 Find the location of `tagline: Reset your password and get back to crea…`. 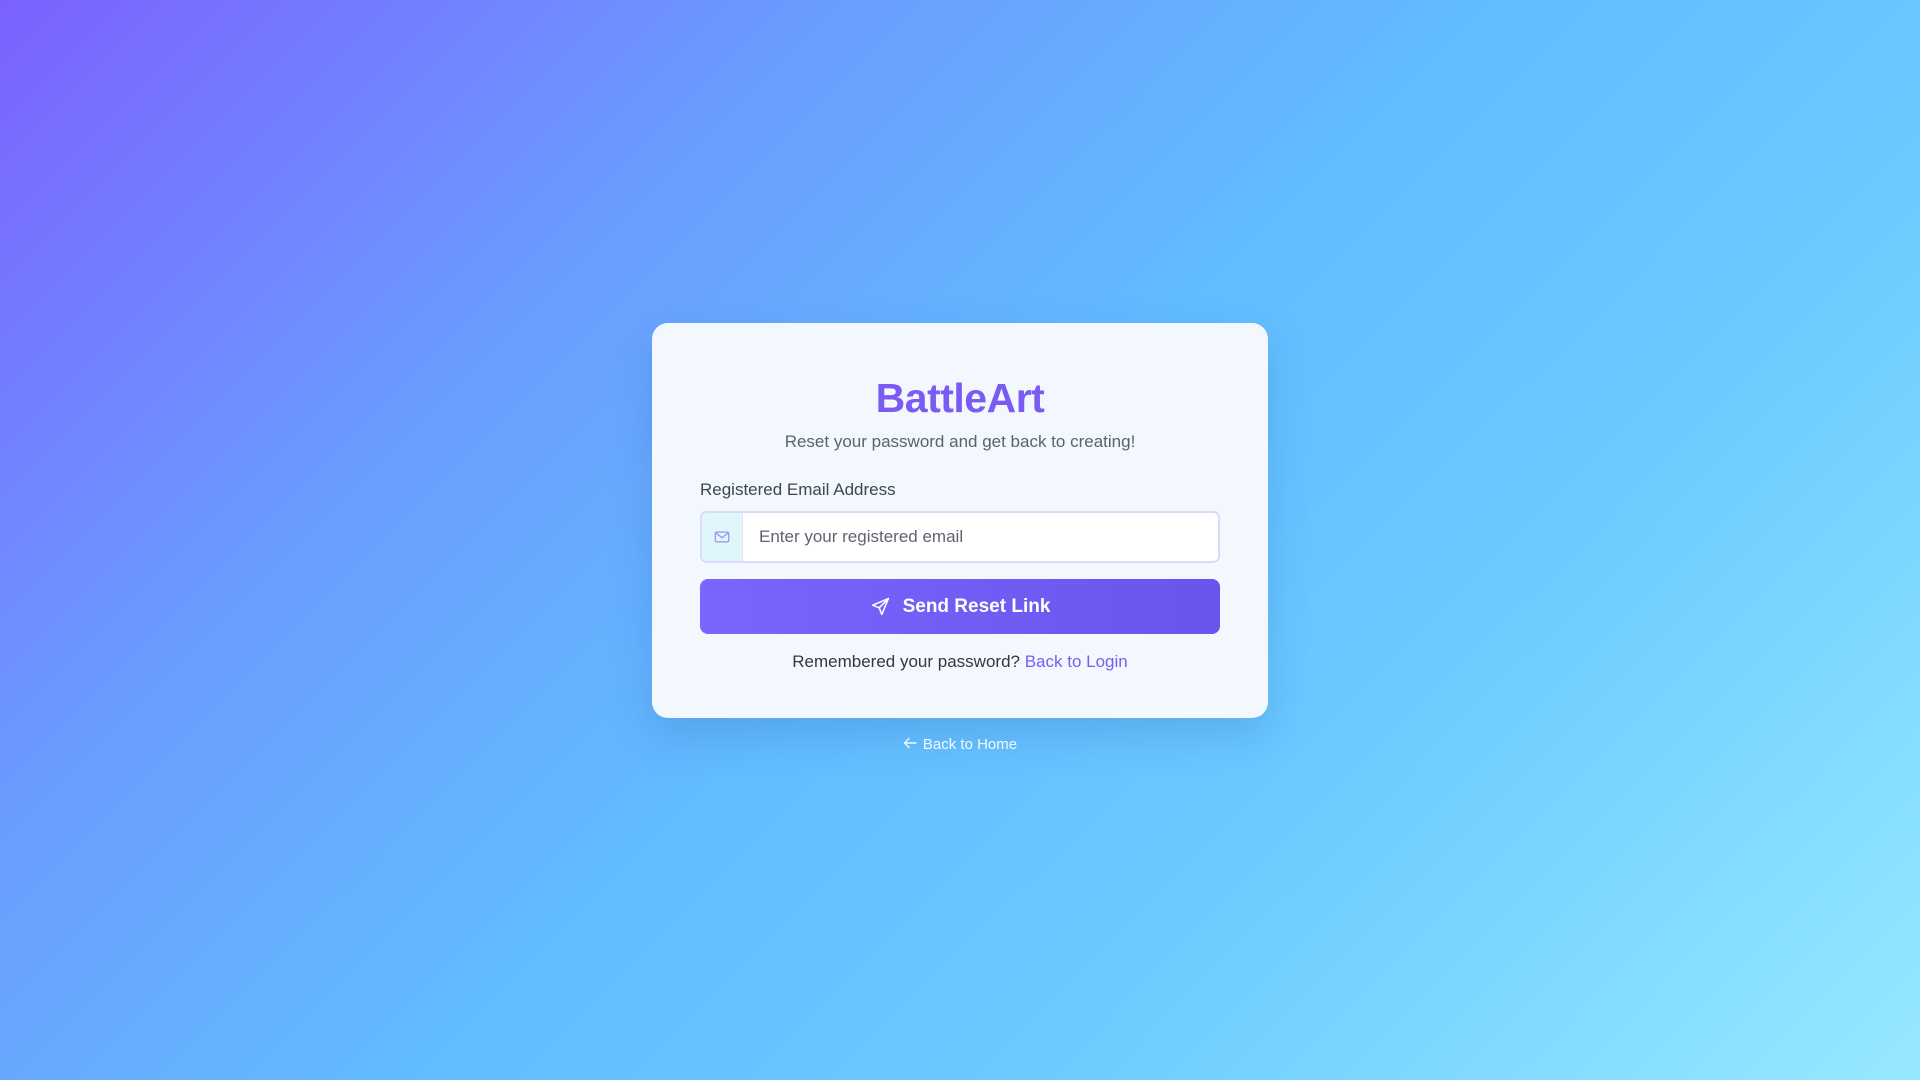

tagline: Reset your password and get back to crea… is located at coordinates (960, 441).